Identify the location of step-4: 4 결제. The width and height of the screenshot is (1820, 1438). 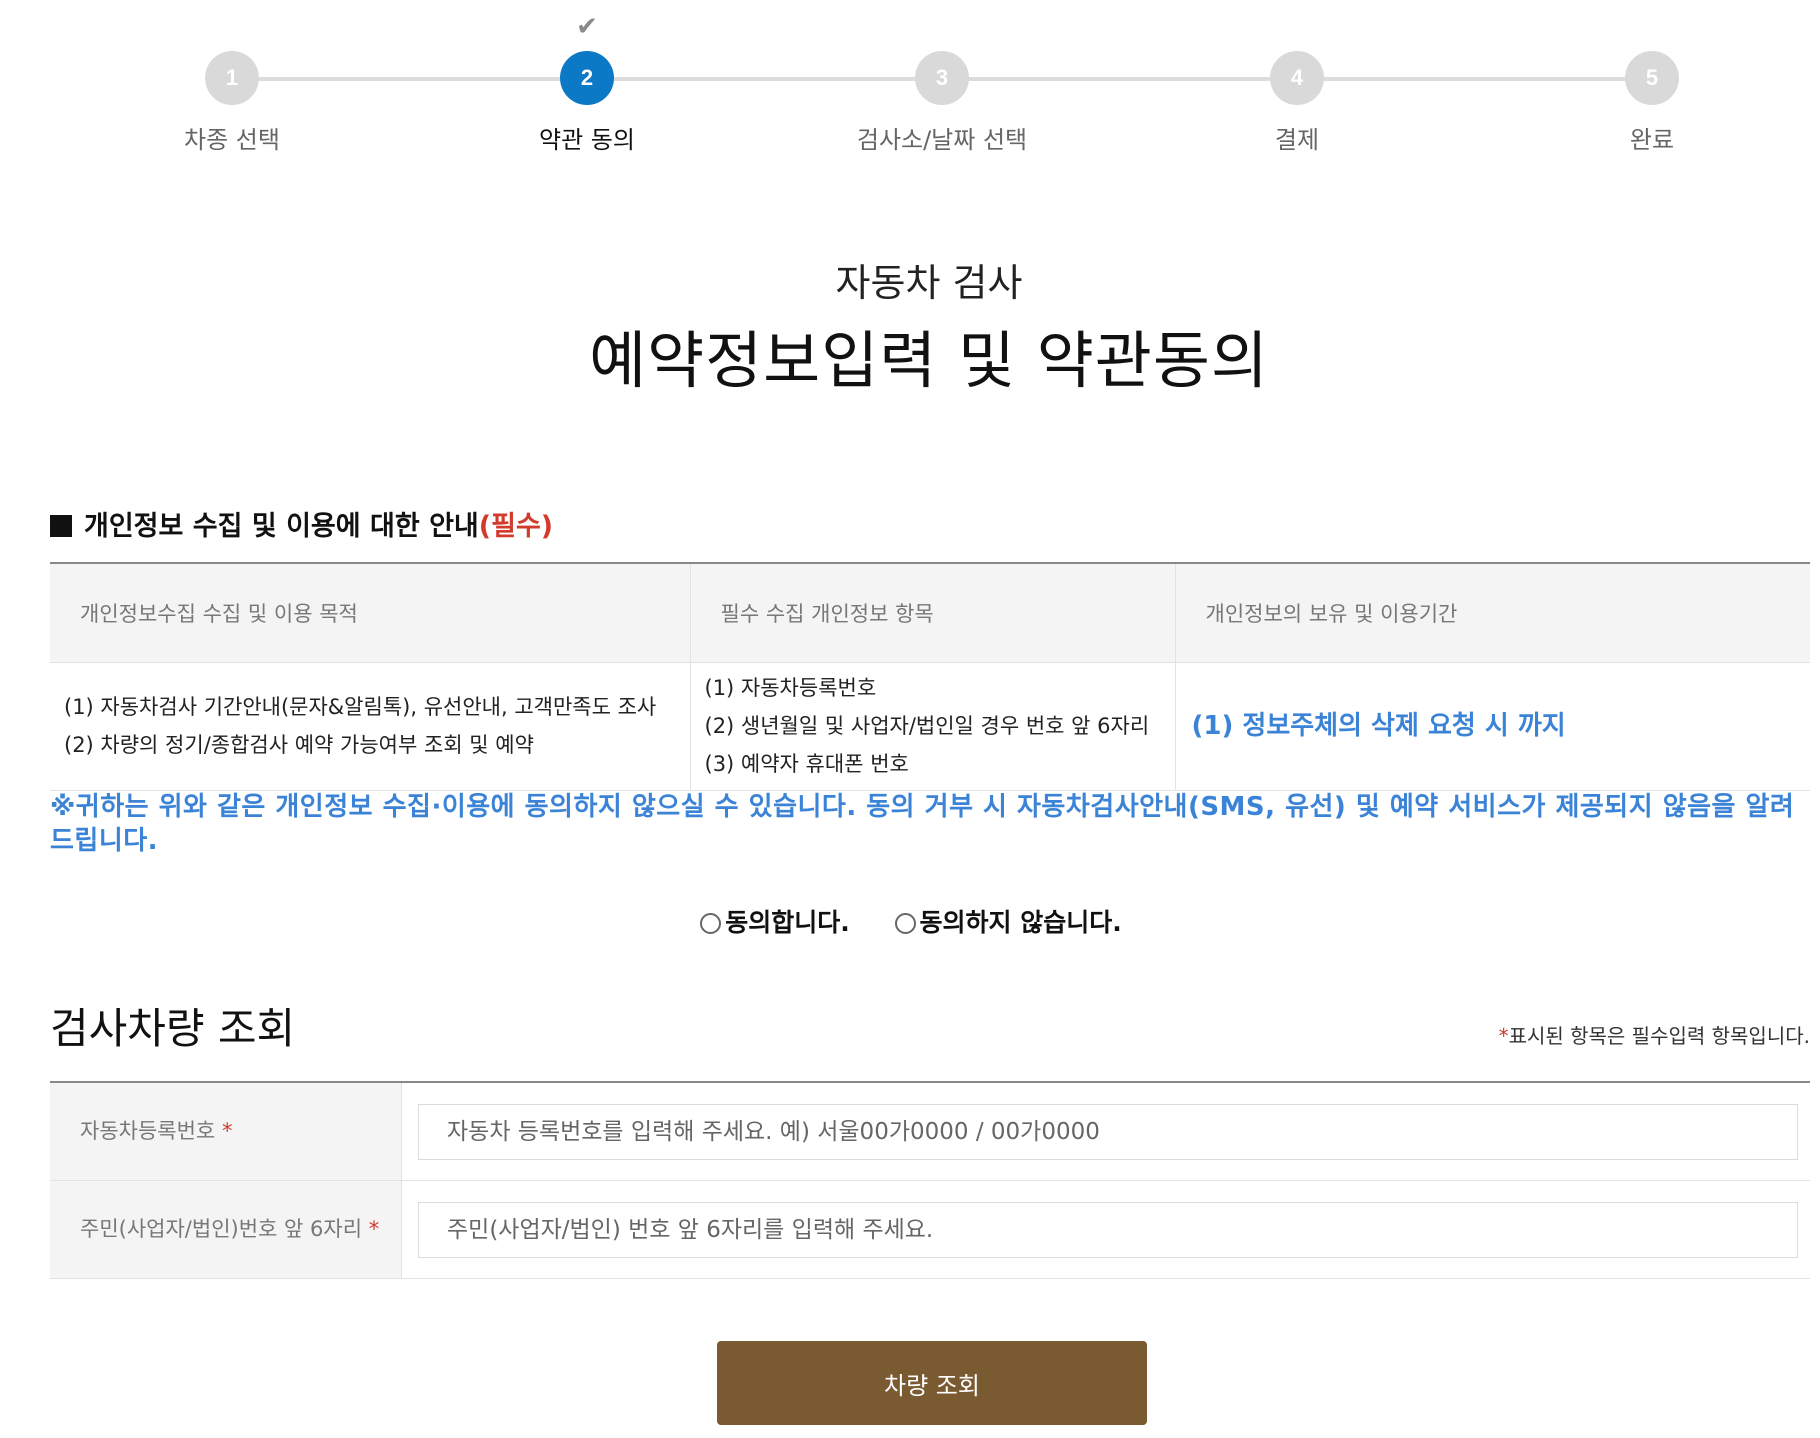
(1297, 85).